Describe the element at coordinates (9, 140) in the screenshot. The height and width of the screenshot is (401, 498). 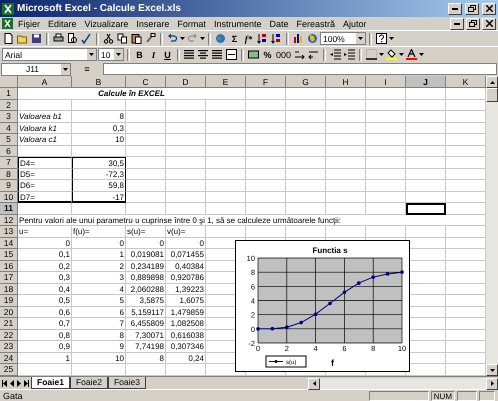
I see `row-header: 5` at that location.